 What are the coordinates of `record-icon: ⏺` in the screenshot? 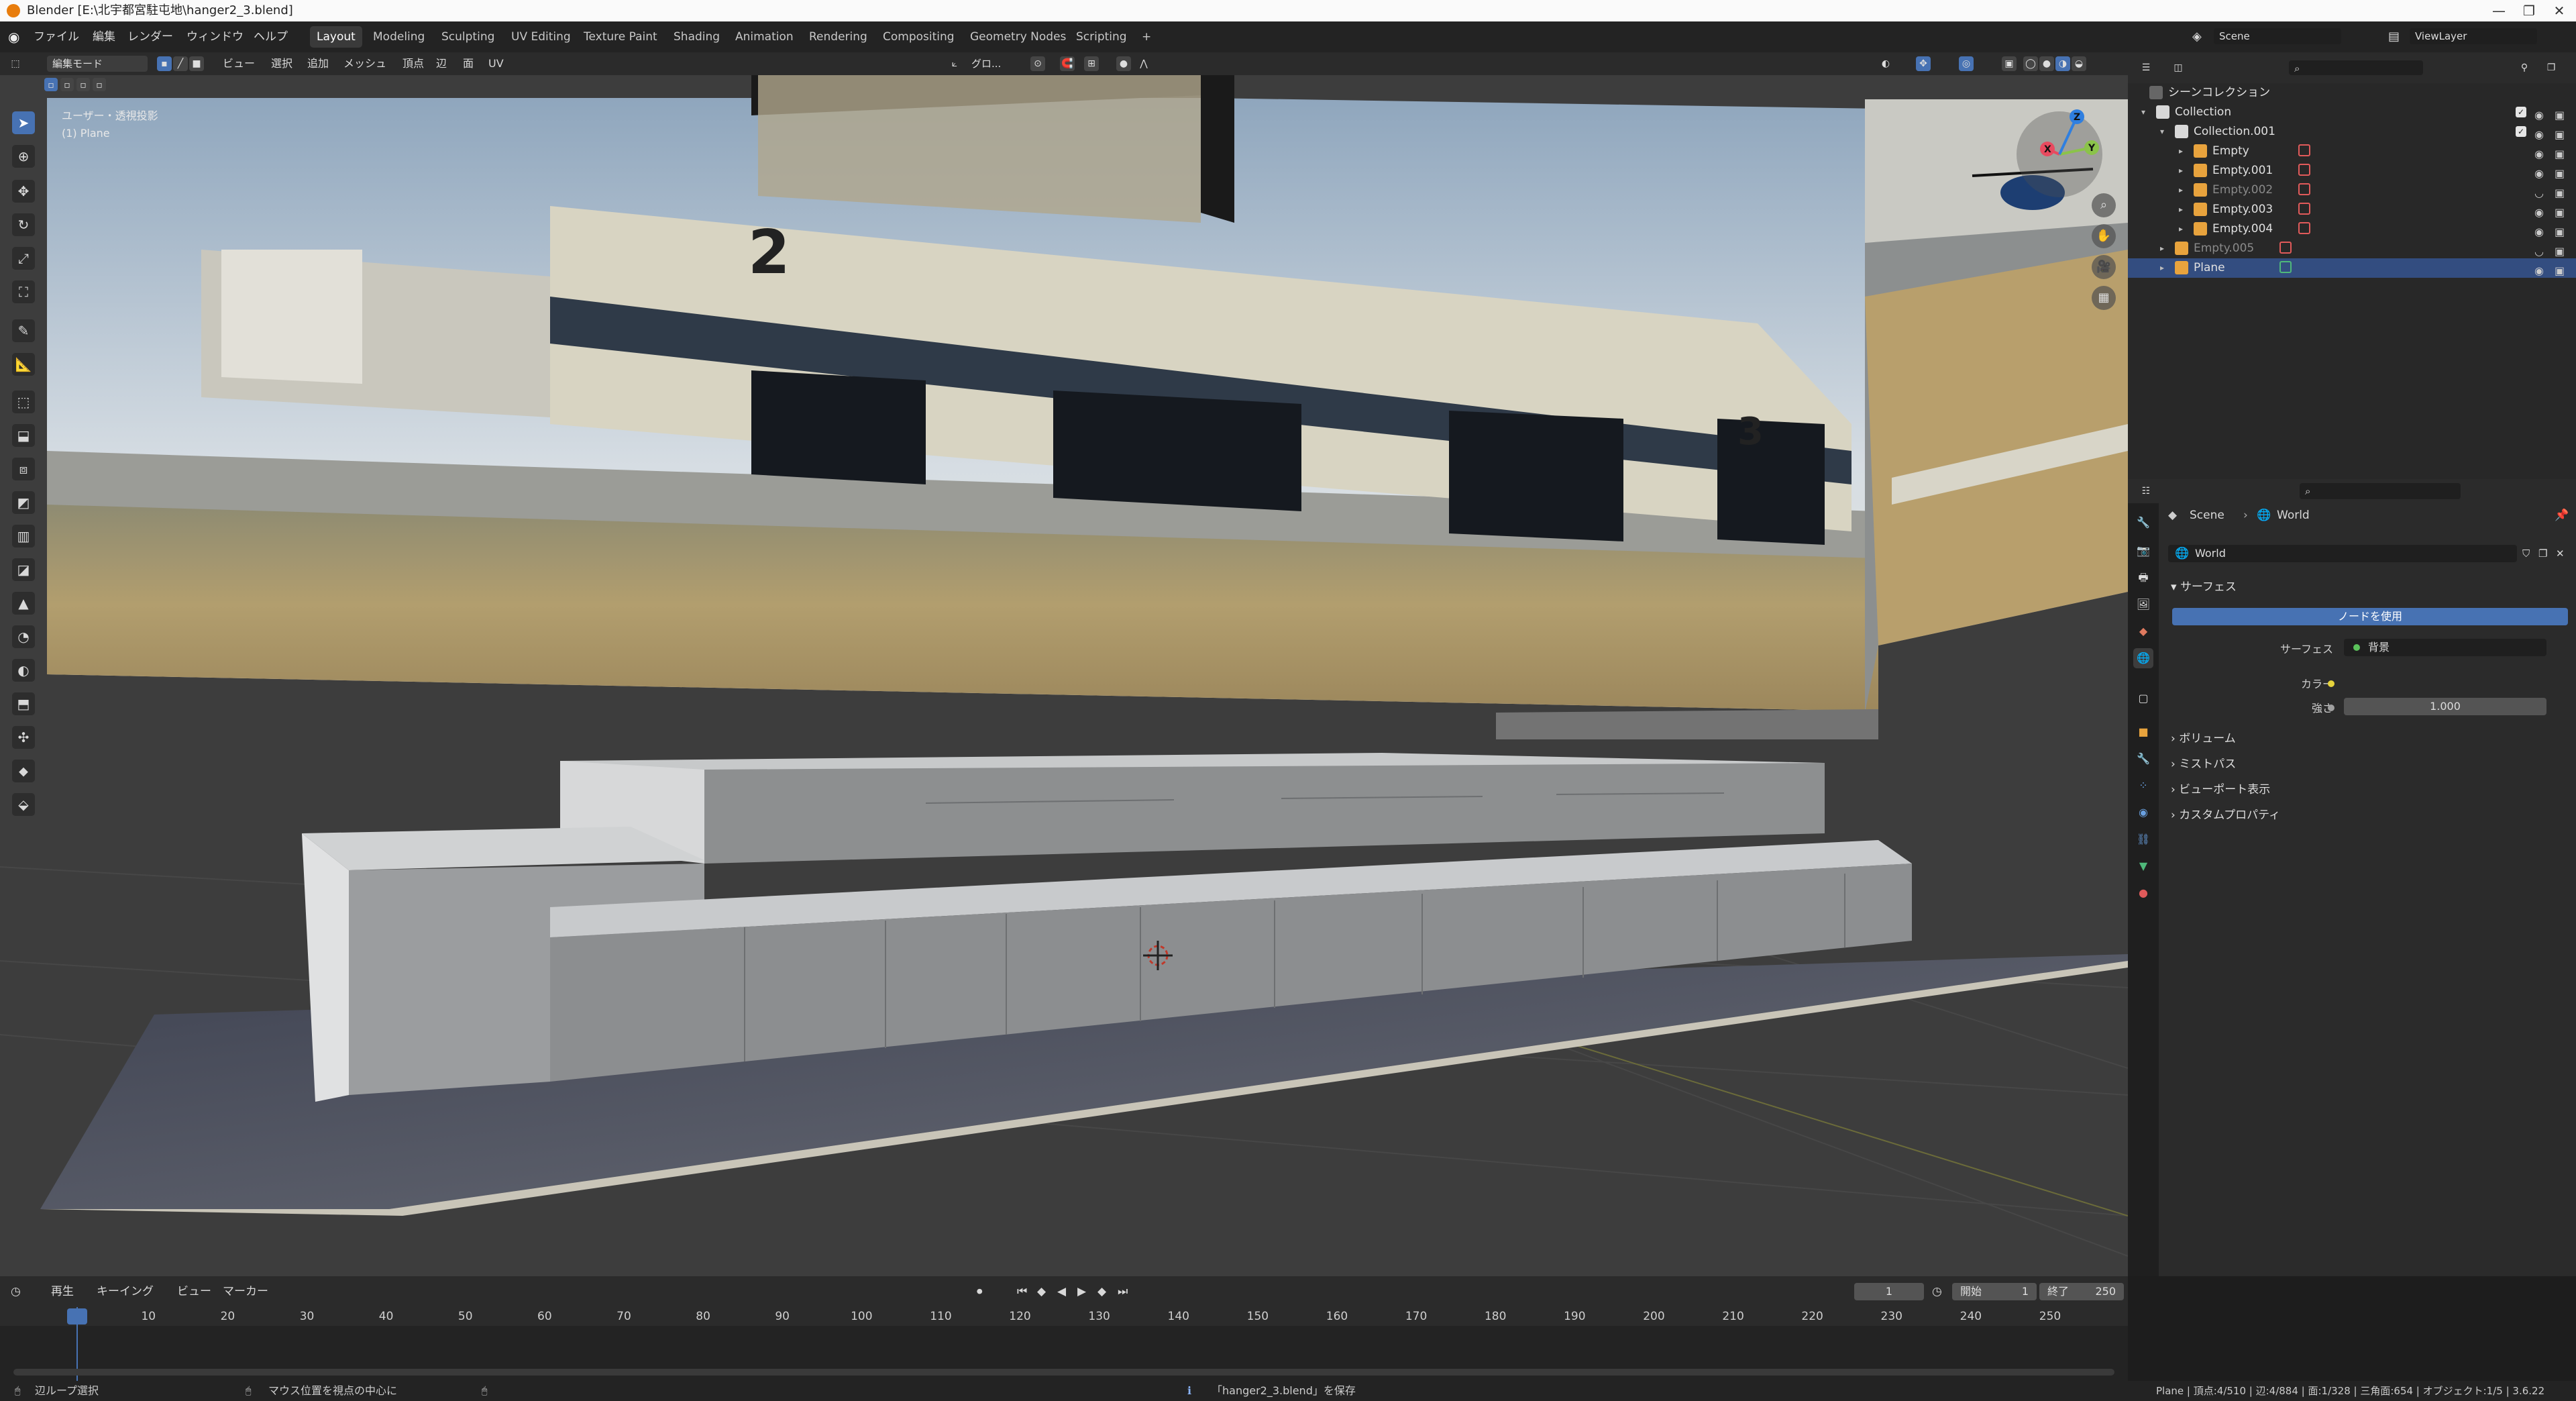 It's located at (980, 1291).